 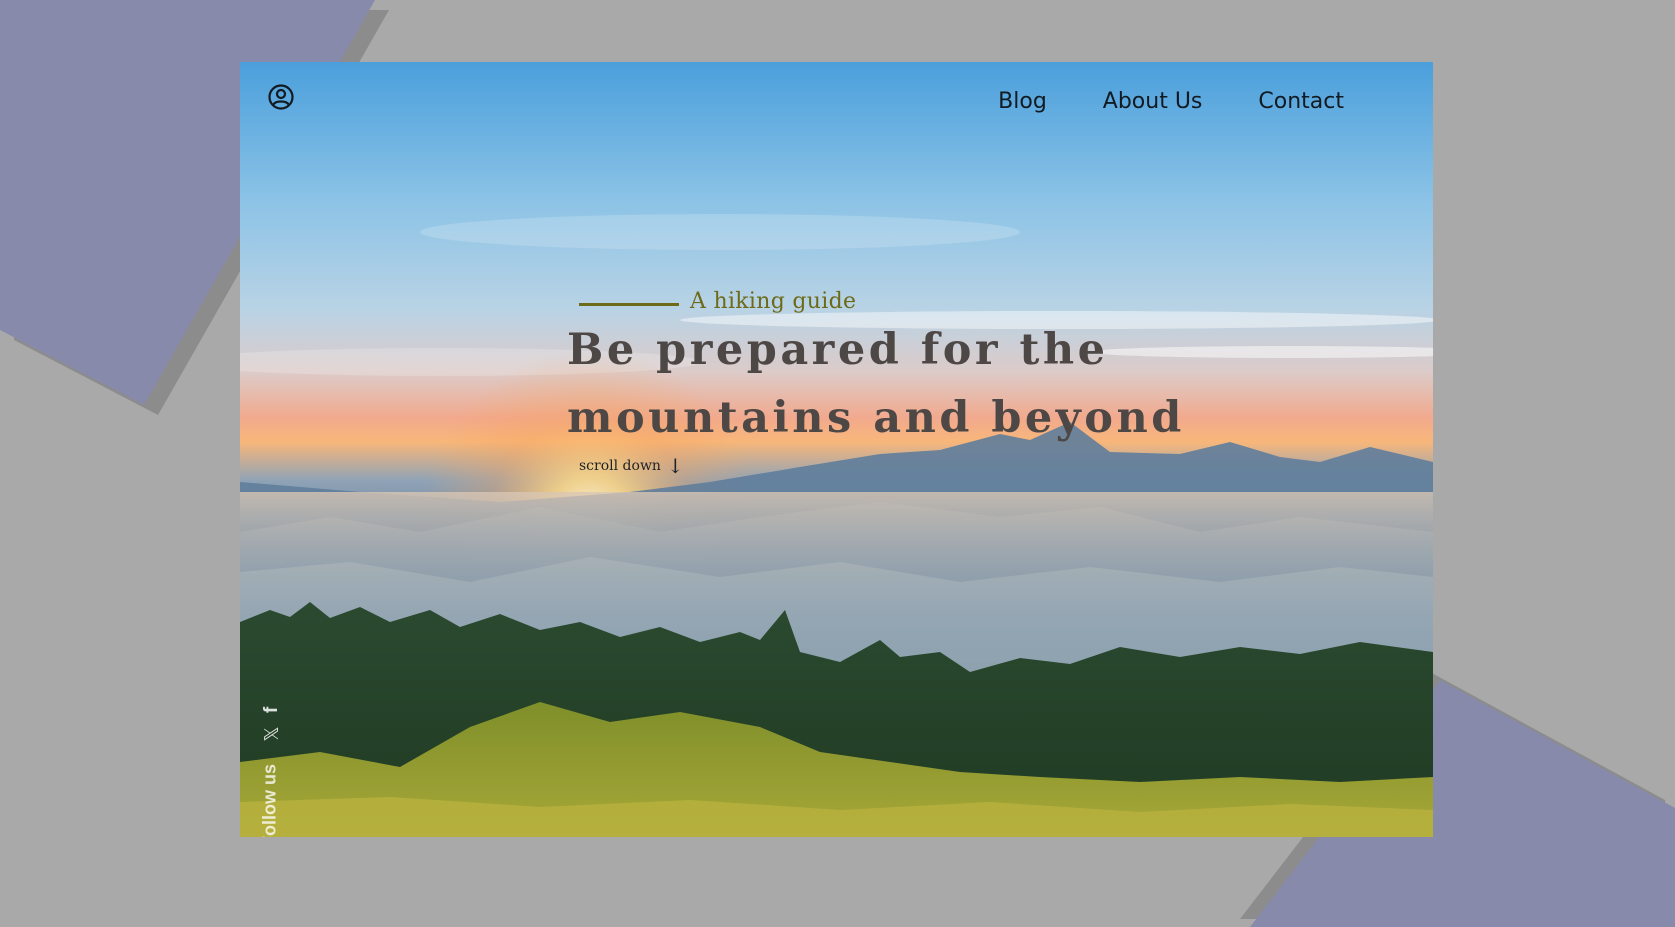 What do you see at coordinates (272, 734) in the screenshot?
I see `x-twitter-icon: 𝕏` at bounding box center [272, 734].